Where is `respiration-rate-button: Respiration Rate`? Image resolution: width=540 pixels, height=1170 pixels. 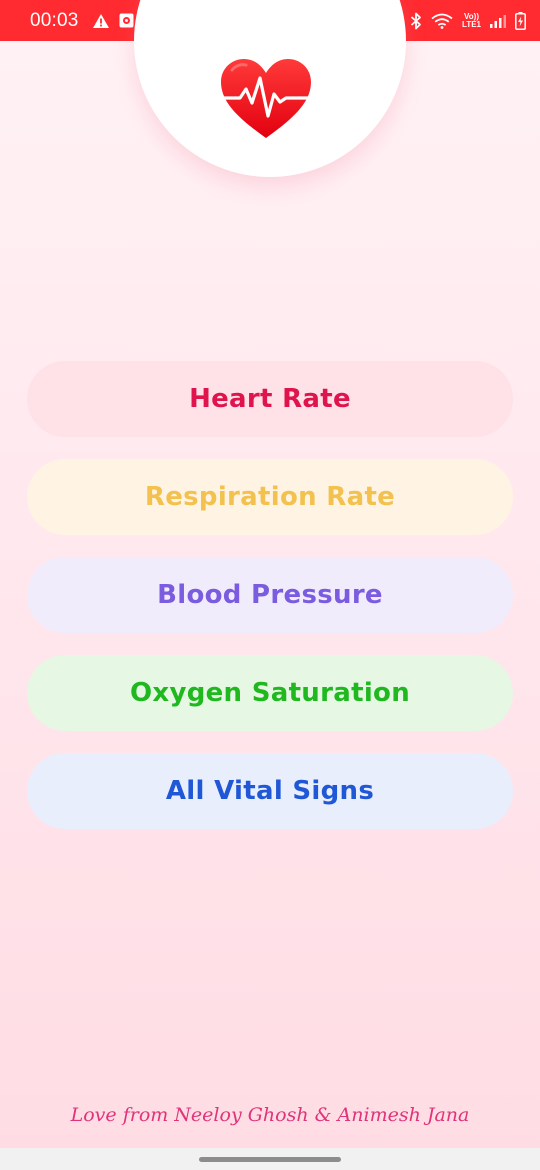 respiration-rate-button: Respiration Rate is located at coordinates (270, 497).